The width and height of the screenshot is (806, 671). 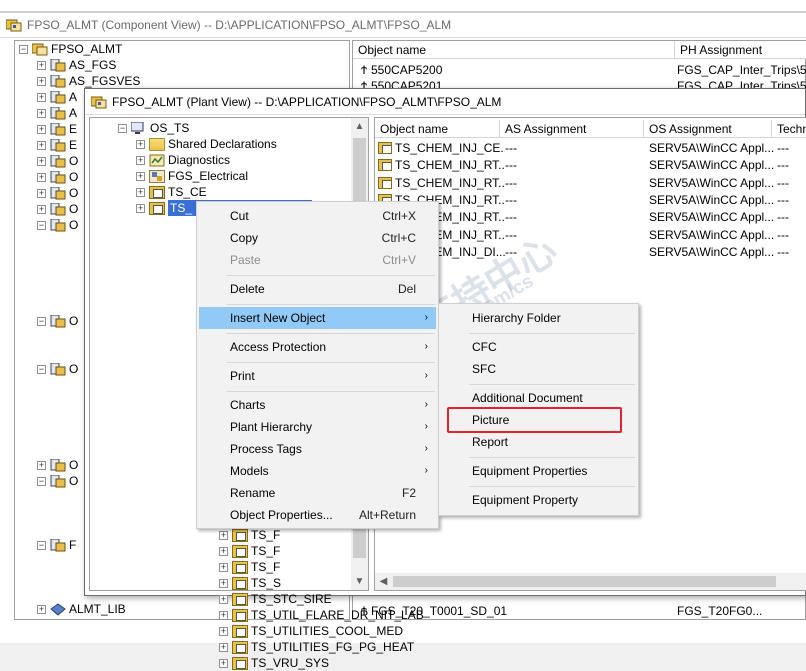 I want to click on tree-item: + E, so click(x=57, y=145).